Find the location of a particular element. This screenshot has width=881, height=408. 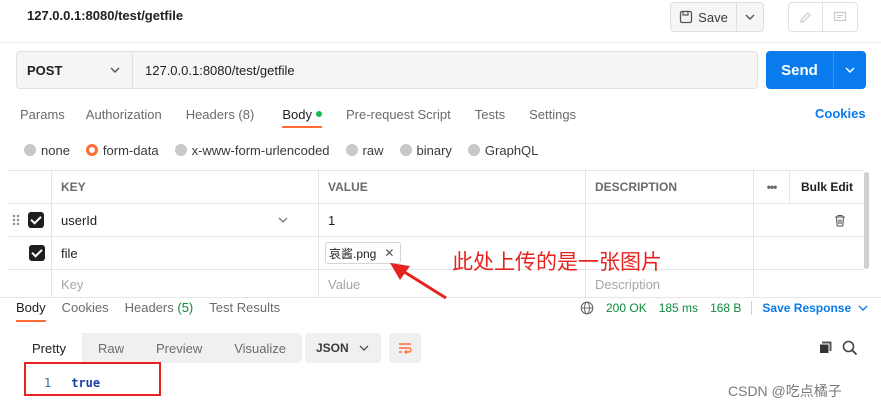

cookies-link: Cookies is located at coordinates (840, 113).